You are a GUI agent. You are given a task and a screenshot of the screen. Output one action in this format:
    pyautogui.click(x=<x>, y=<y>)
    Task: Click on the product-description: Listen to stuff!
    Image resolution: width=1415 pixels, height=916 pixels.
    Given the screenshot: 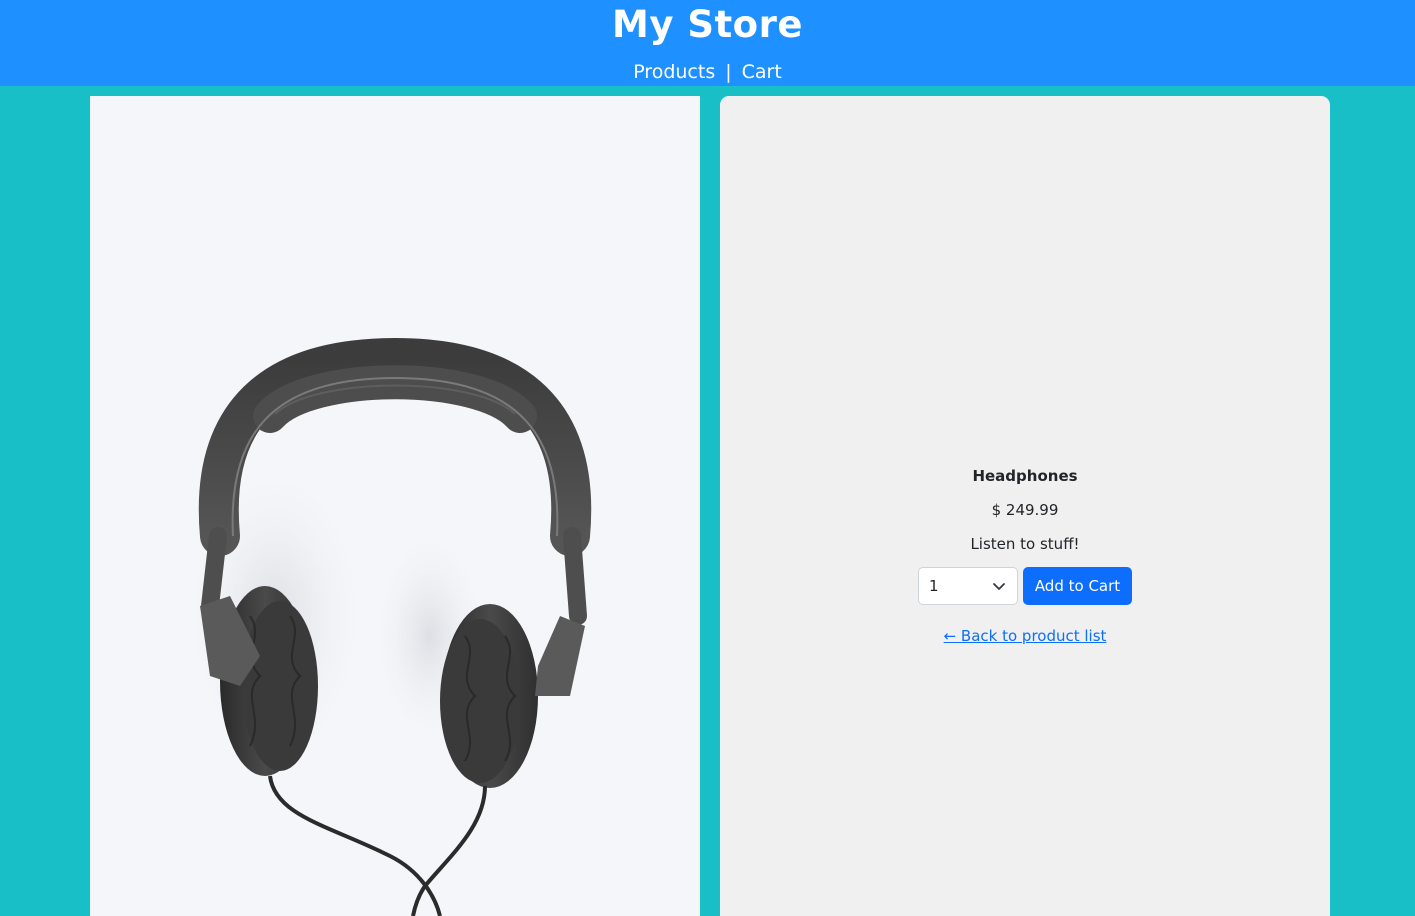 What is the action you would take?
    pyautogui.click(x=1025, y=544)
    